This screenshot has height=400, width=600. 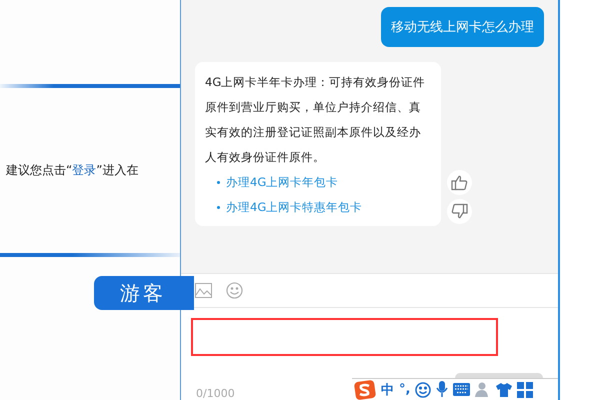 I want to click on char-counter: 0/1000, so click(x=215, y=393).